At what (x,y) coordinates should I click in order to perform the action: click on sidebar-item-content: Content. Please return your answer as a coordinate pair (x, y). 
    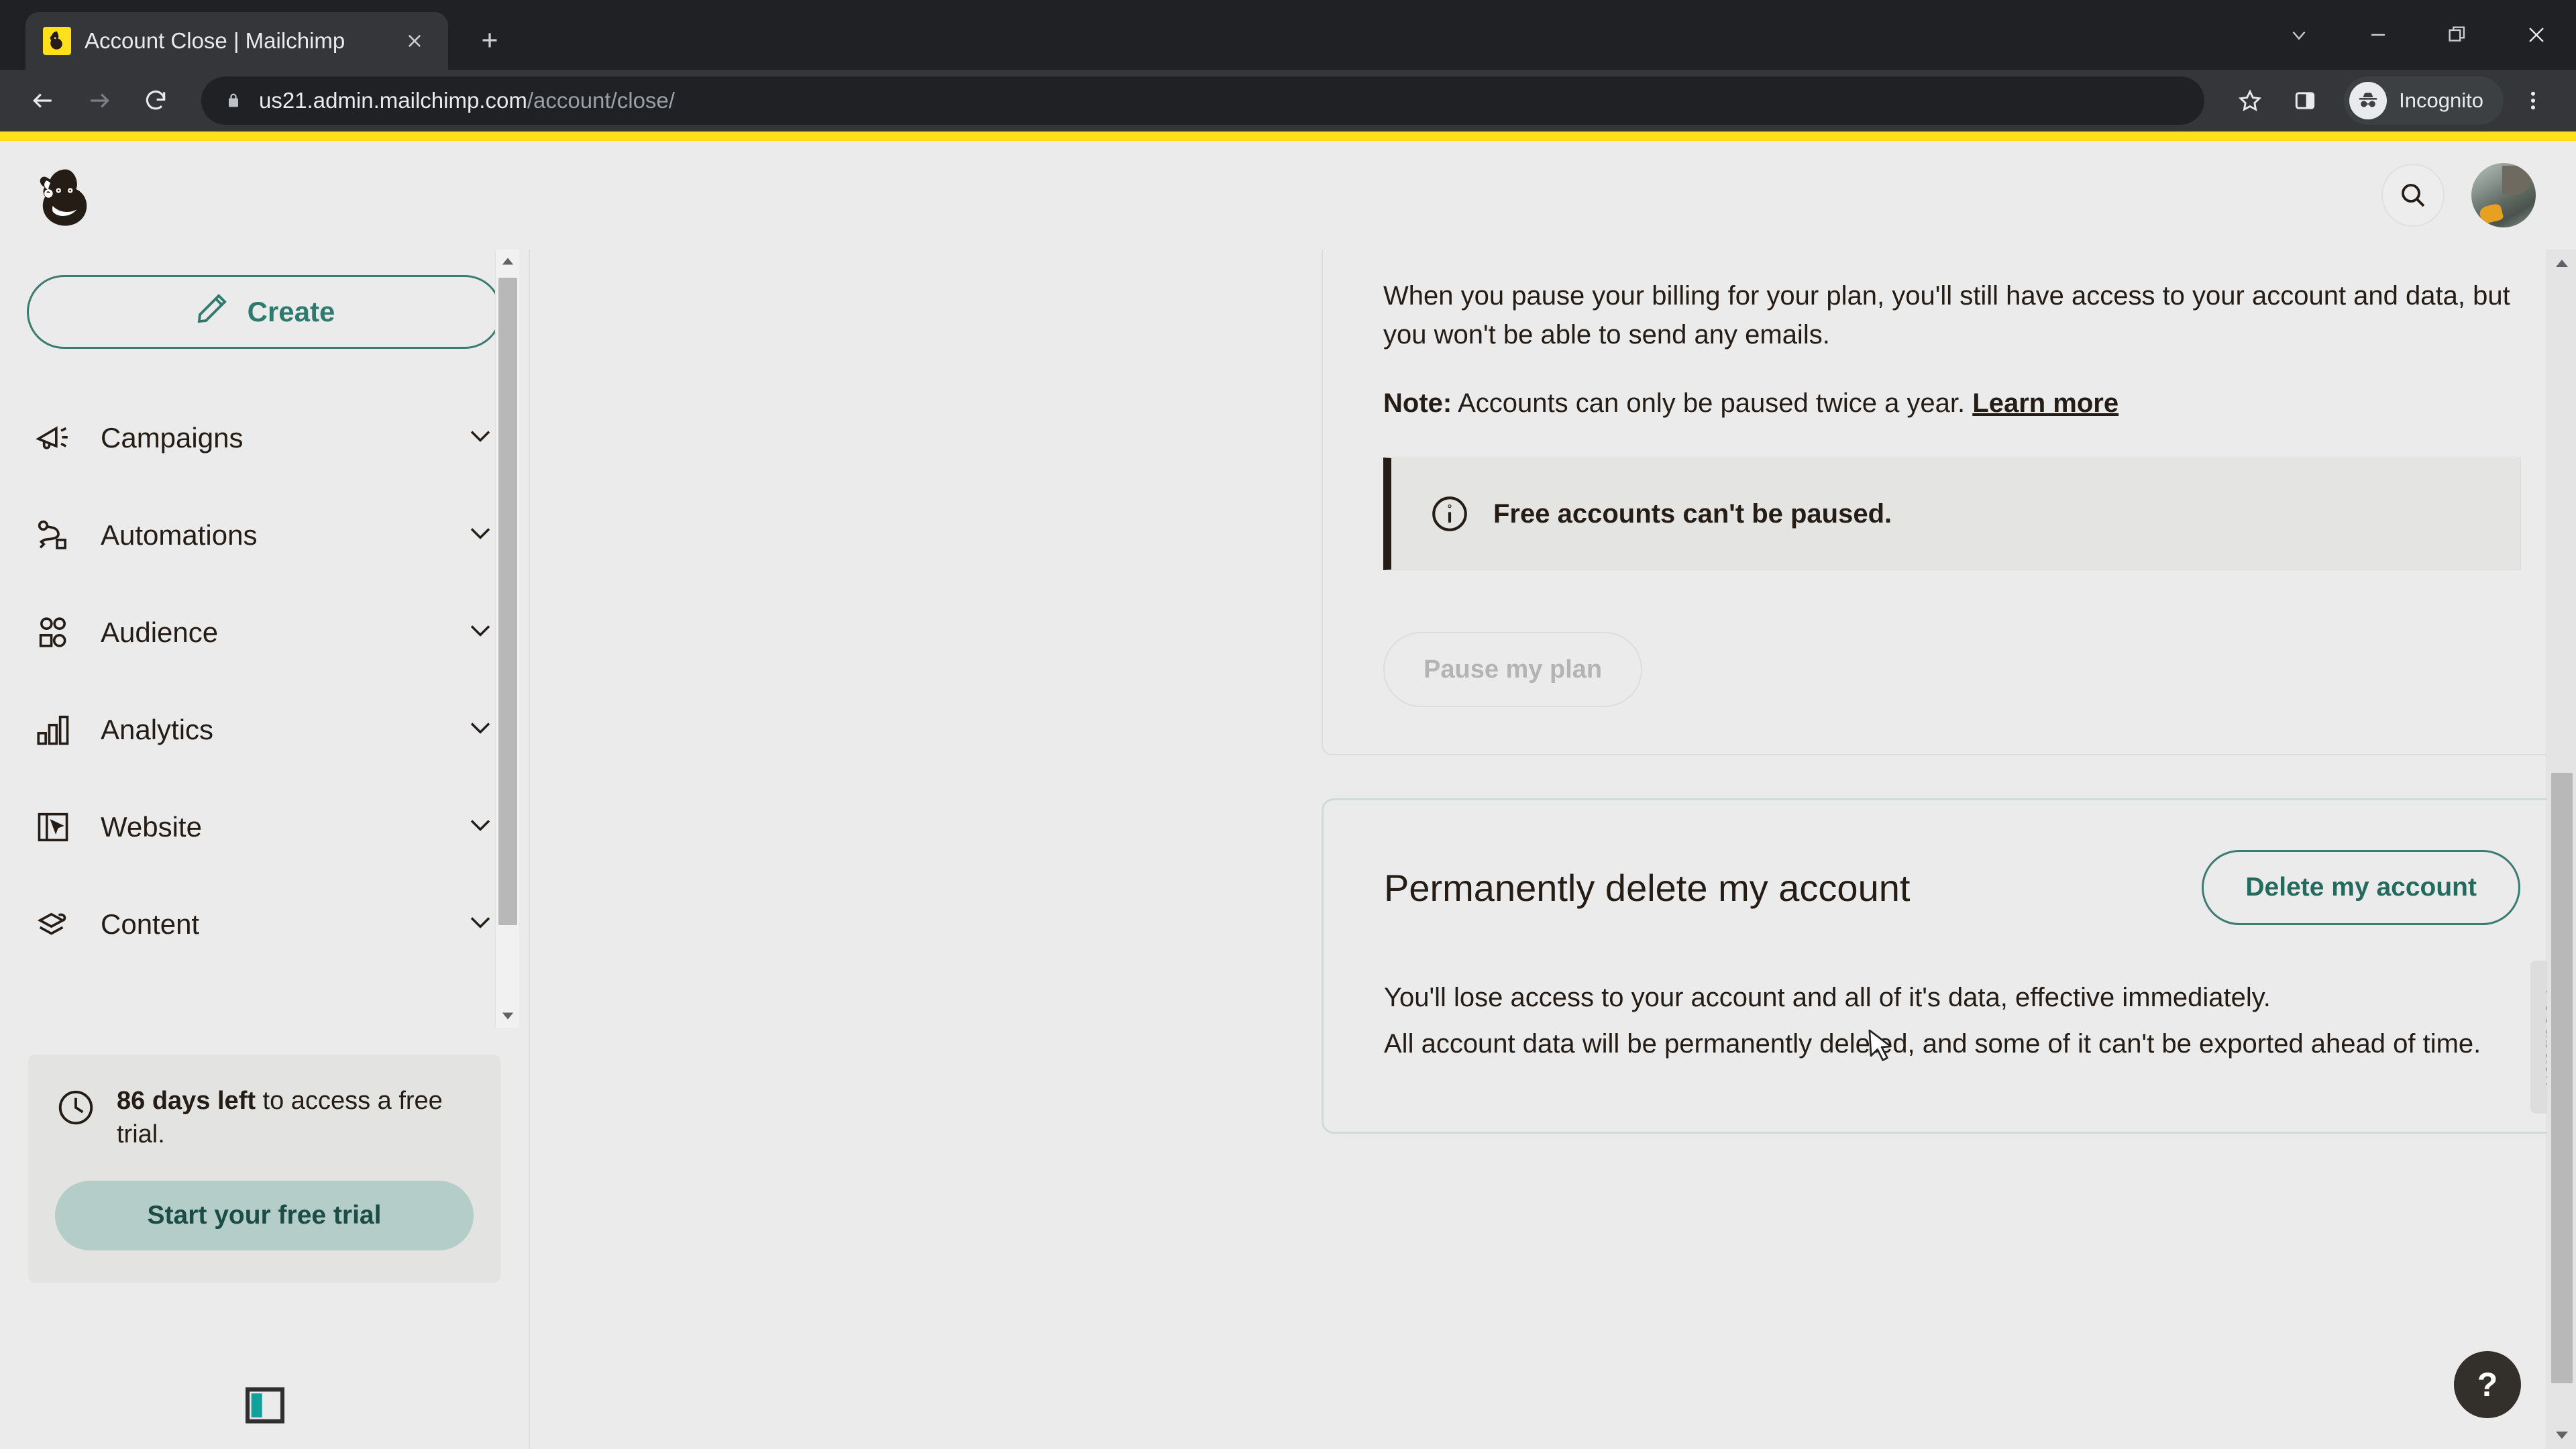
    Looking at the image, I should click on (264, 924).